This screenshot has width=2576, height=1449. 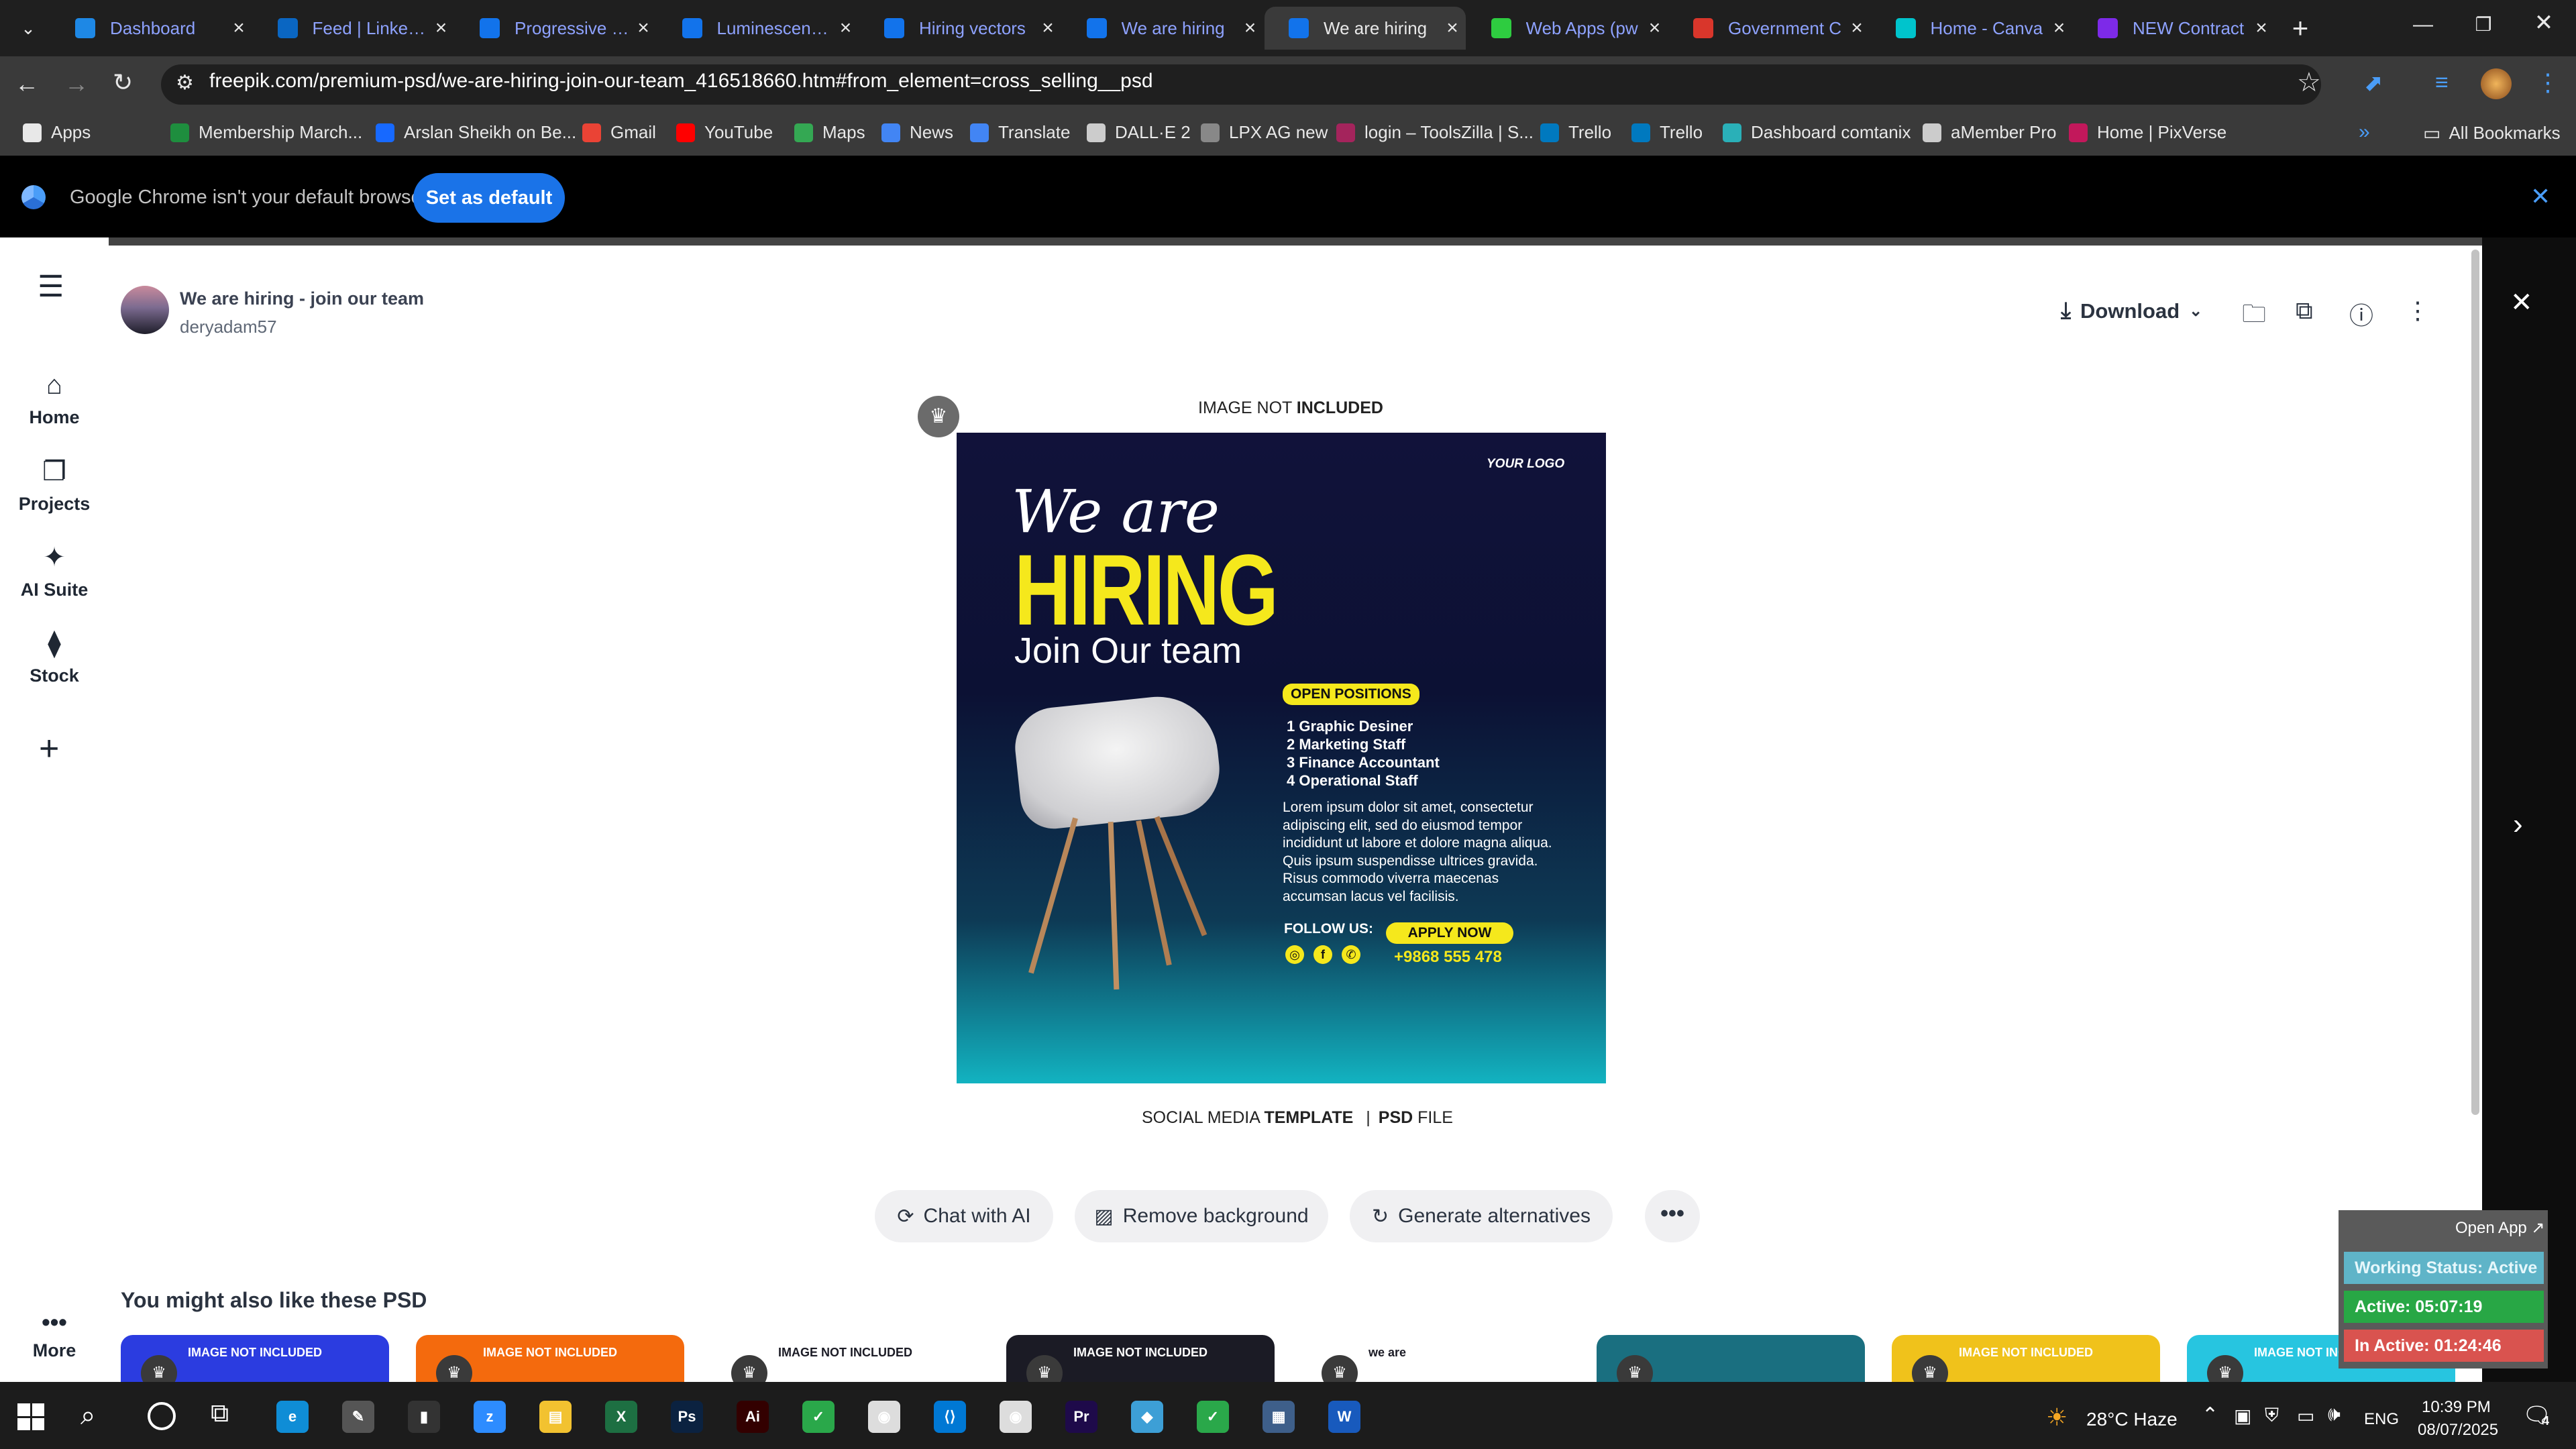 What do you see at coordinates (2381, 1419) in the screenshot?
I see `language-indicator: ENG` at bounding box center [2381, 1419].